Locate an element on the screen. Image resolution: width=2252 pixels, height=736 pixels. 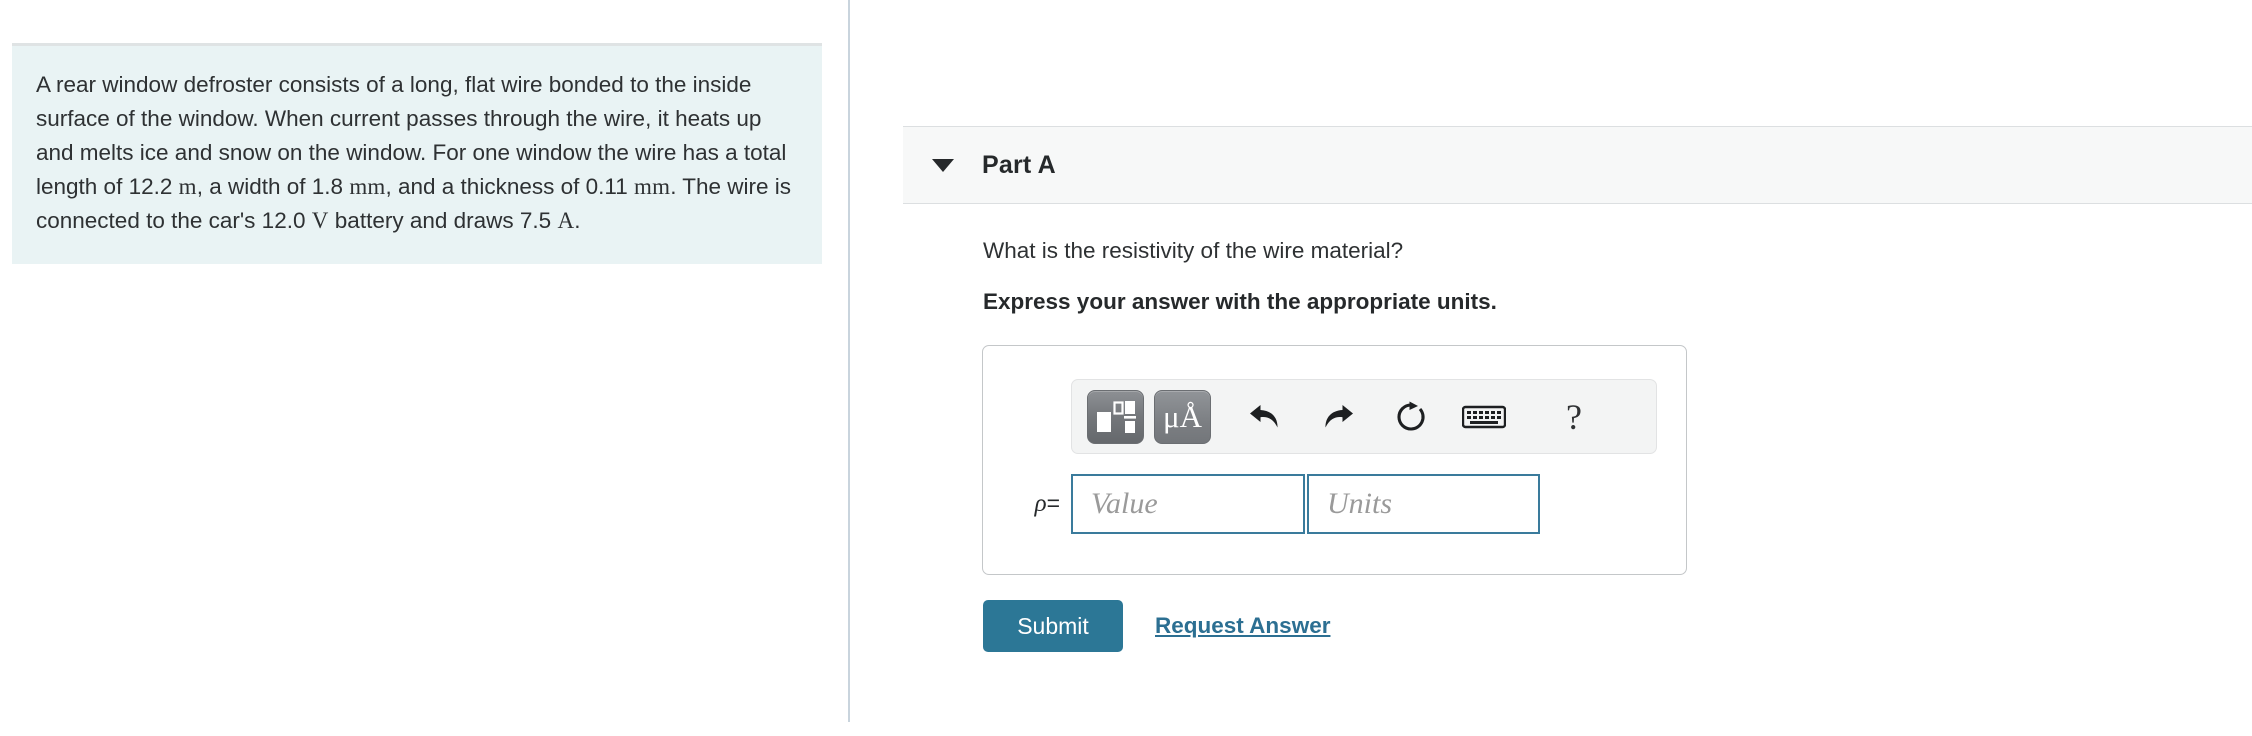
units-input is located at coordinates (1423, 504).